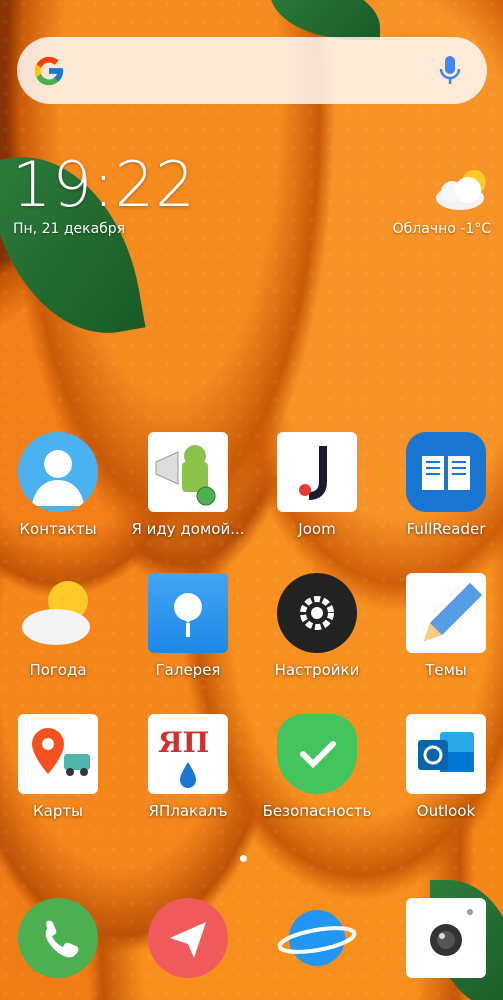  Describe the element at coordinates (317, 529) in the screenshot. I see `app-label: Joom` at that location.